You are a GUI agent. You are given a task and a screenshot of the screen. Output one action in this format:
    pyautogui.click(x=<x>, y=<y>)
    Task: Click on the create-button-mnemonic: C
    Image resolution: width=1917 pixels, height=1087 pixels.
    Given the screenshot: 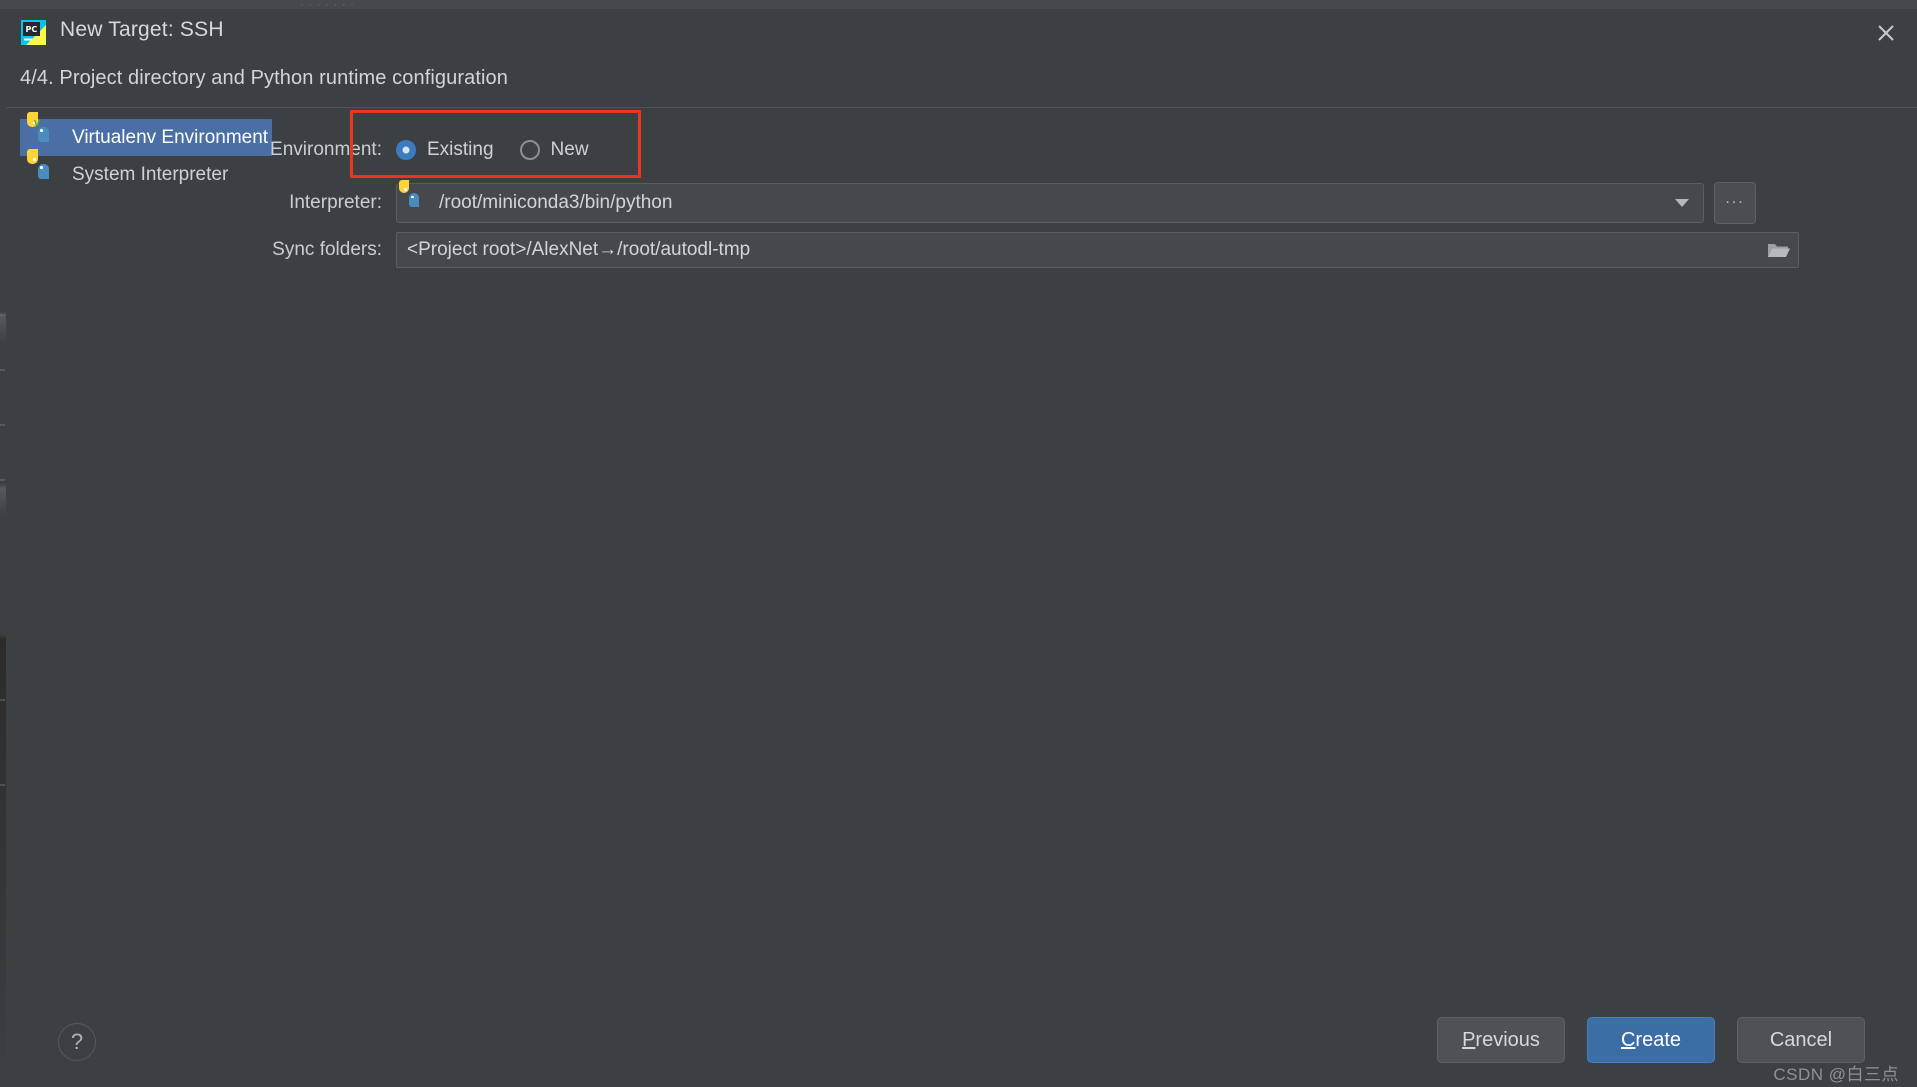 What is the action you would take?
    pyautogui.click(x=1628, y=1039)
    